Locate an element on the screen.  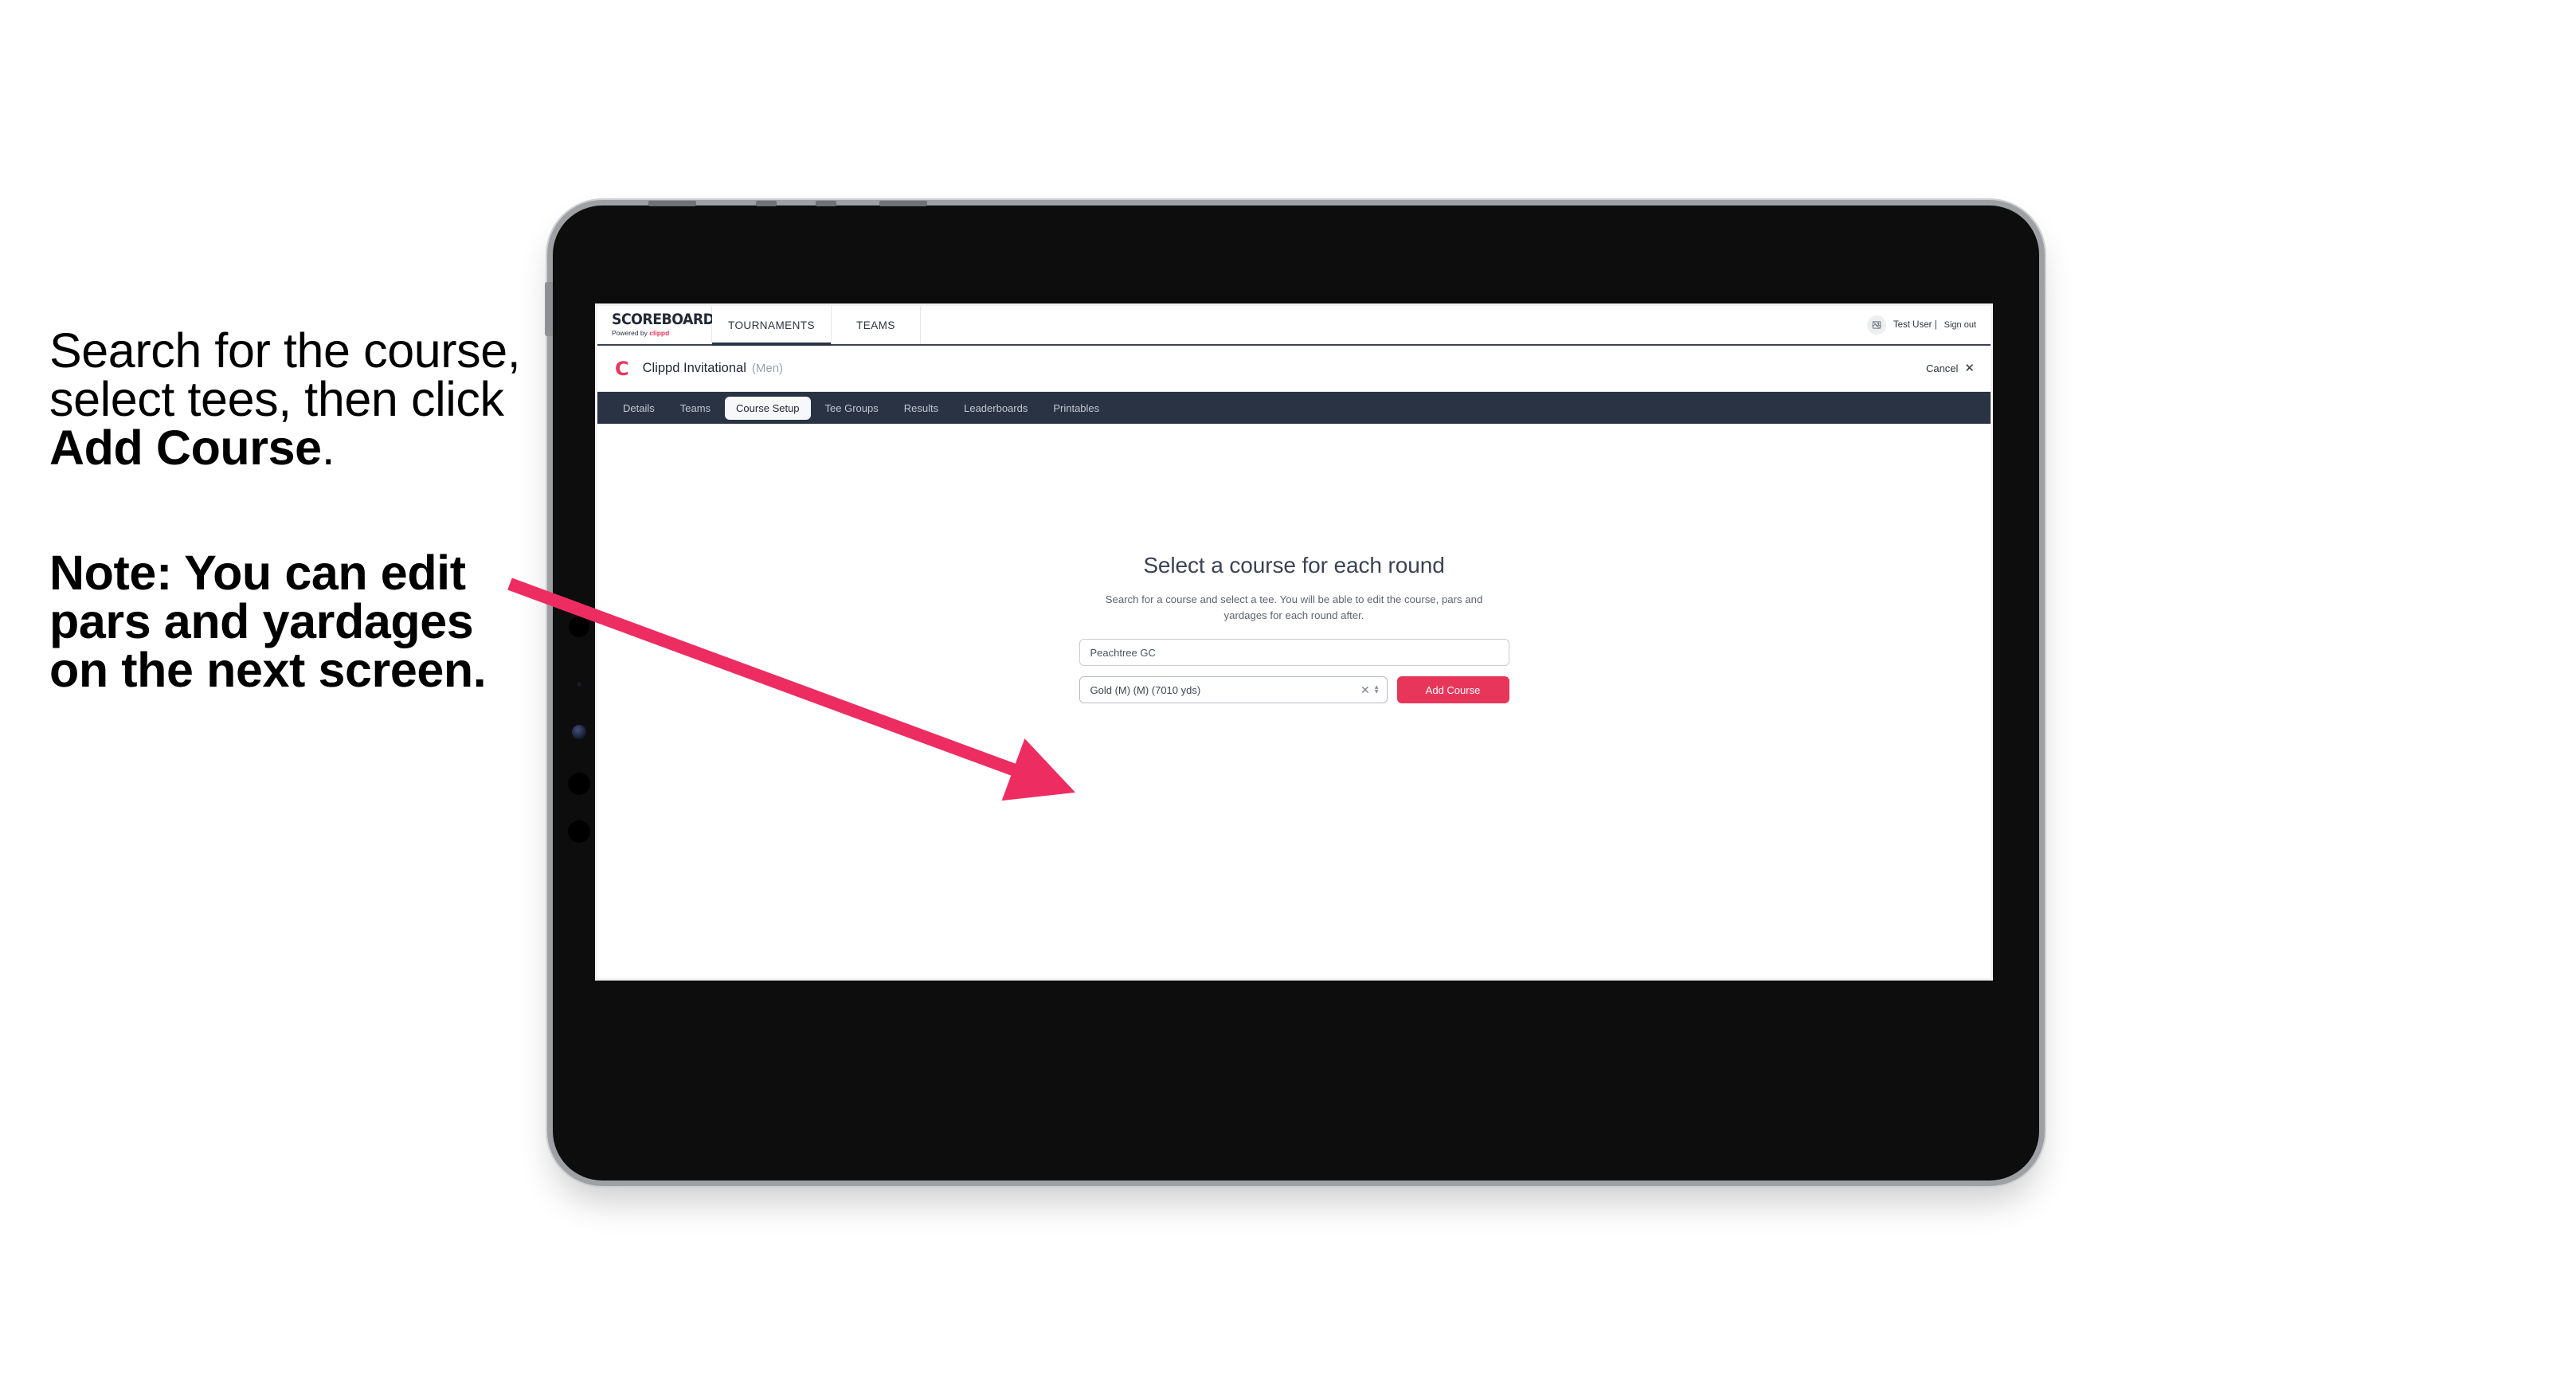
cancel-button: Cancel ✕ is located at coordinates (1950, 368).